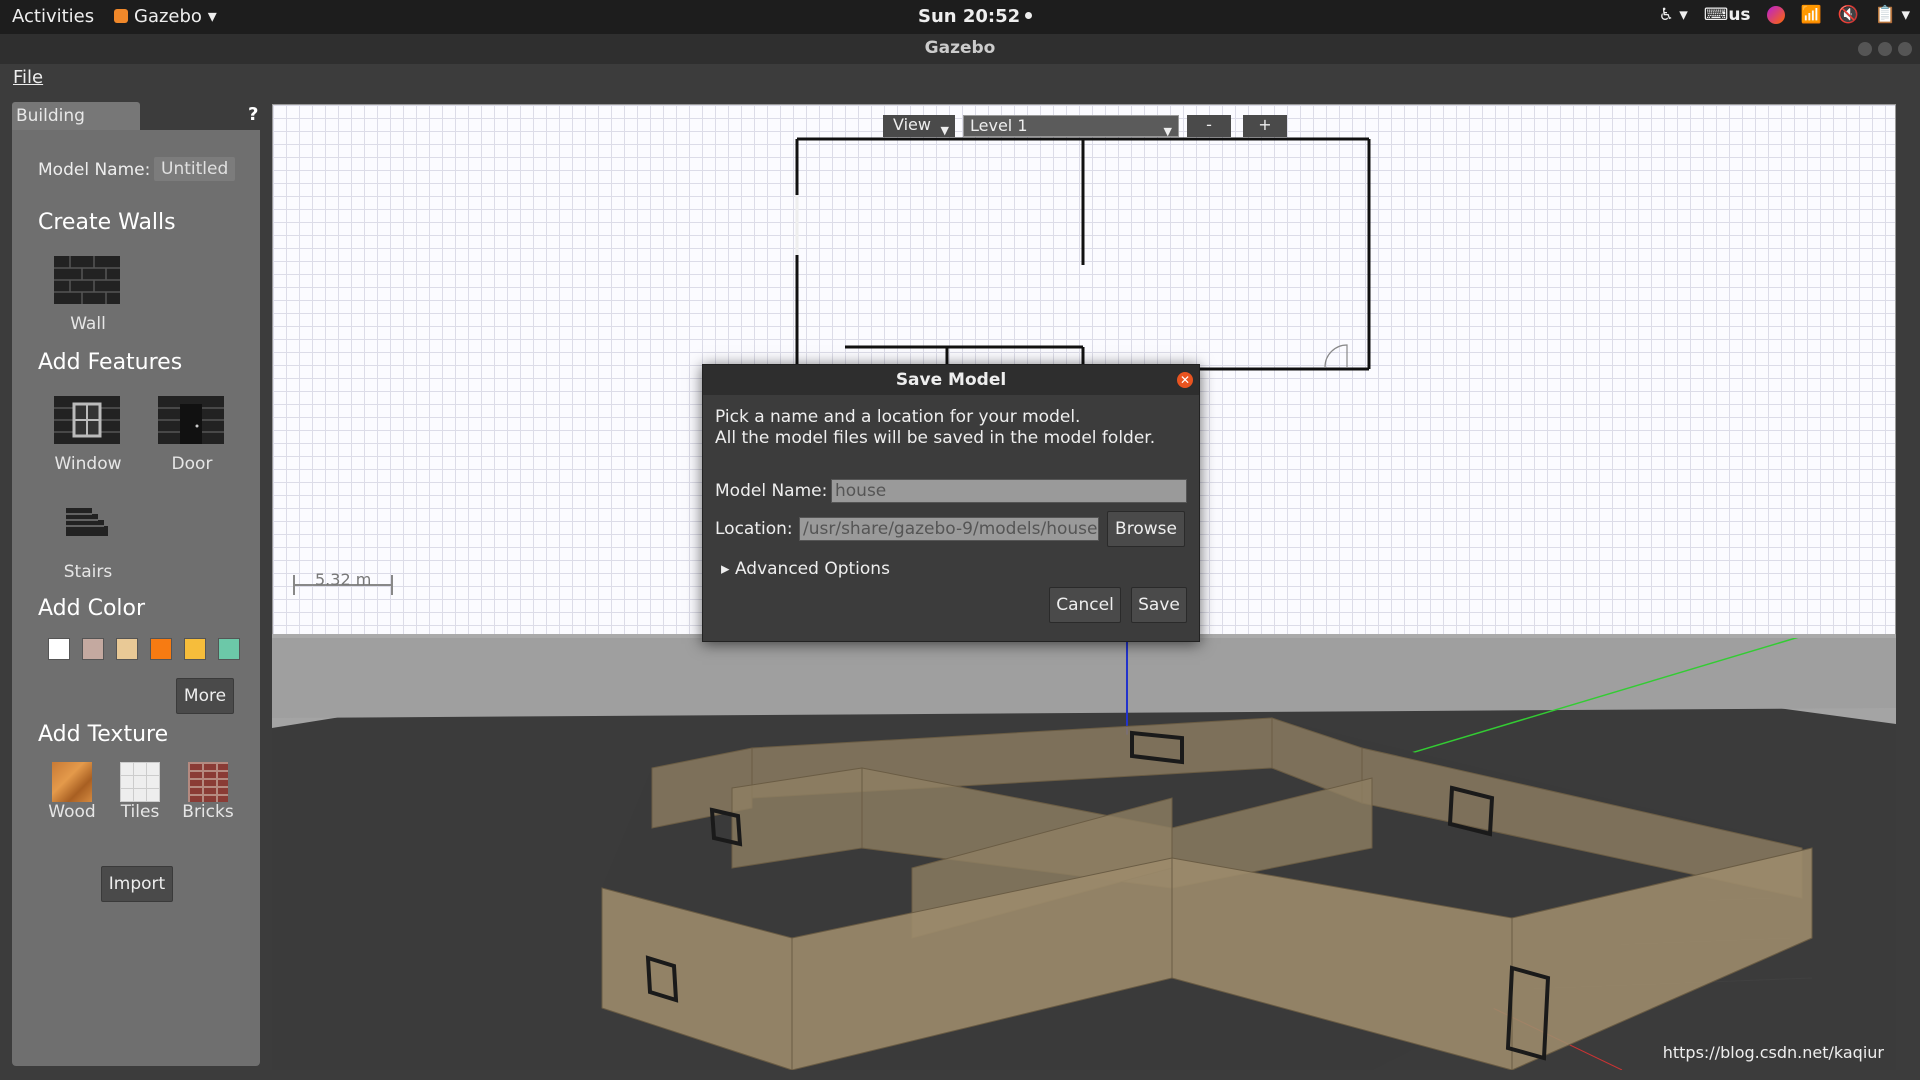 The image size is (1920, 1080). What do you see at coordinates (88, 324) in the screenshot?
I see `wall-label: Wall` at bounding box center [88, 324].